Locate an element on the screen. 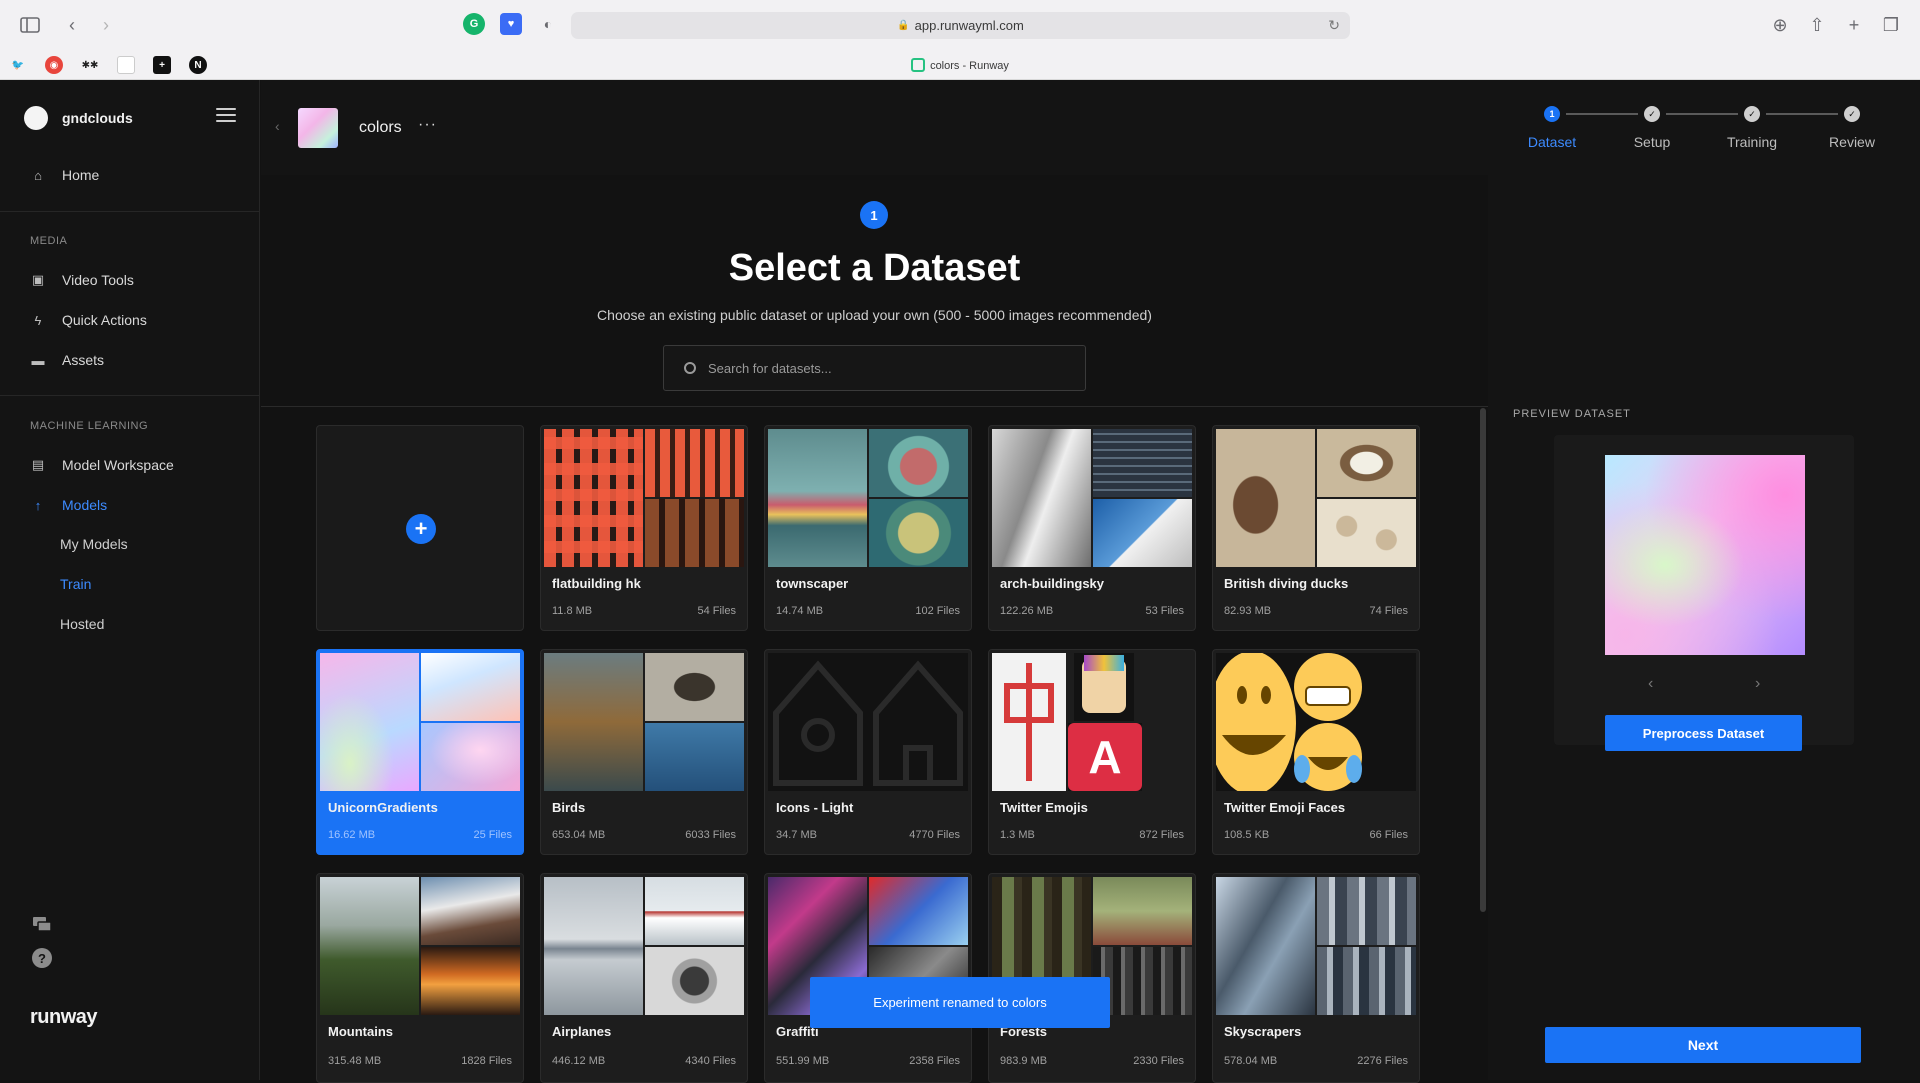 The image size is (1920, 1083). dataset-size: 551.99 MB is located at coordinates (803, 1061).